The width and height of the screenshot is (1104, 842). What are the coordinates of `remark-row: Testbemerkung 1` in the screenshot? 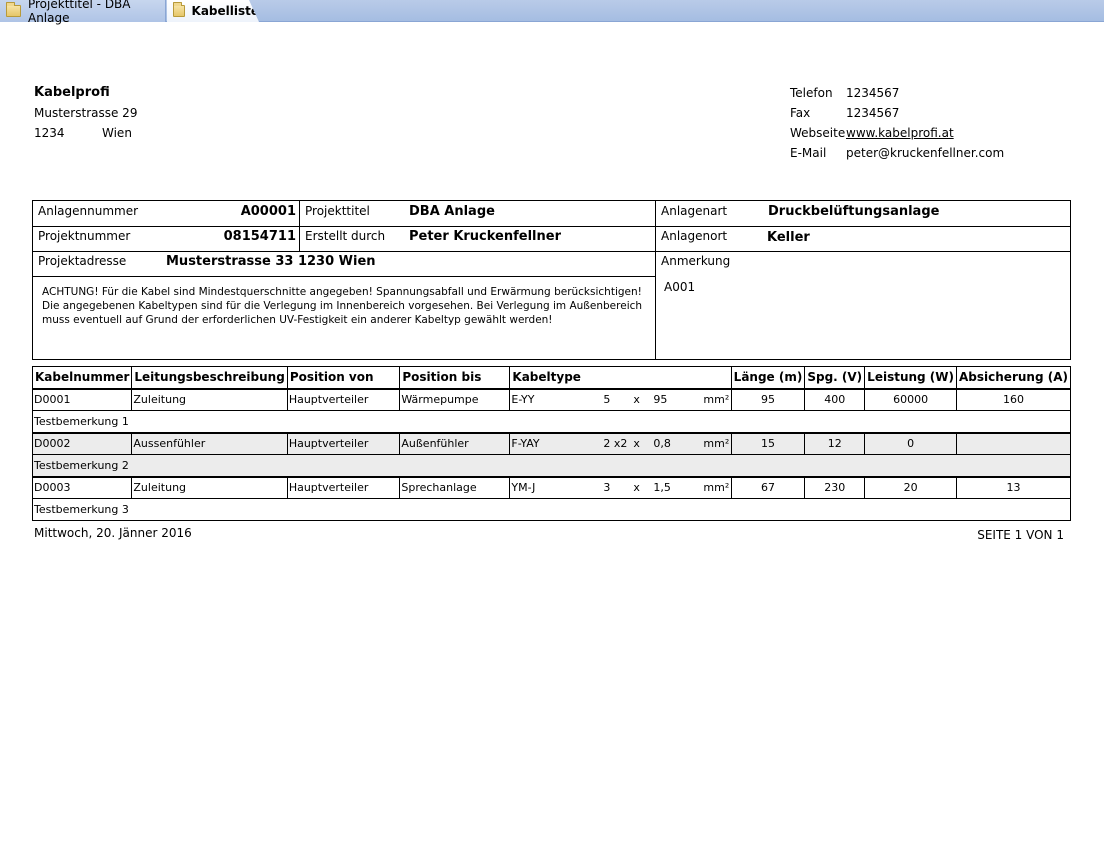 It's located at (551, 421).